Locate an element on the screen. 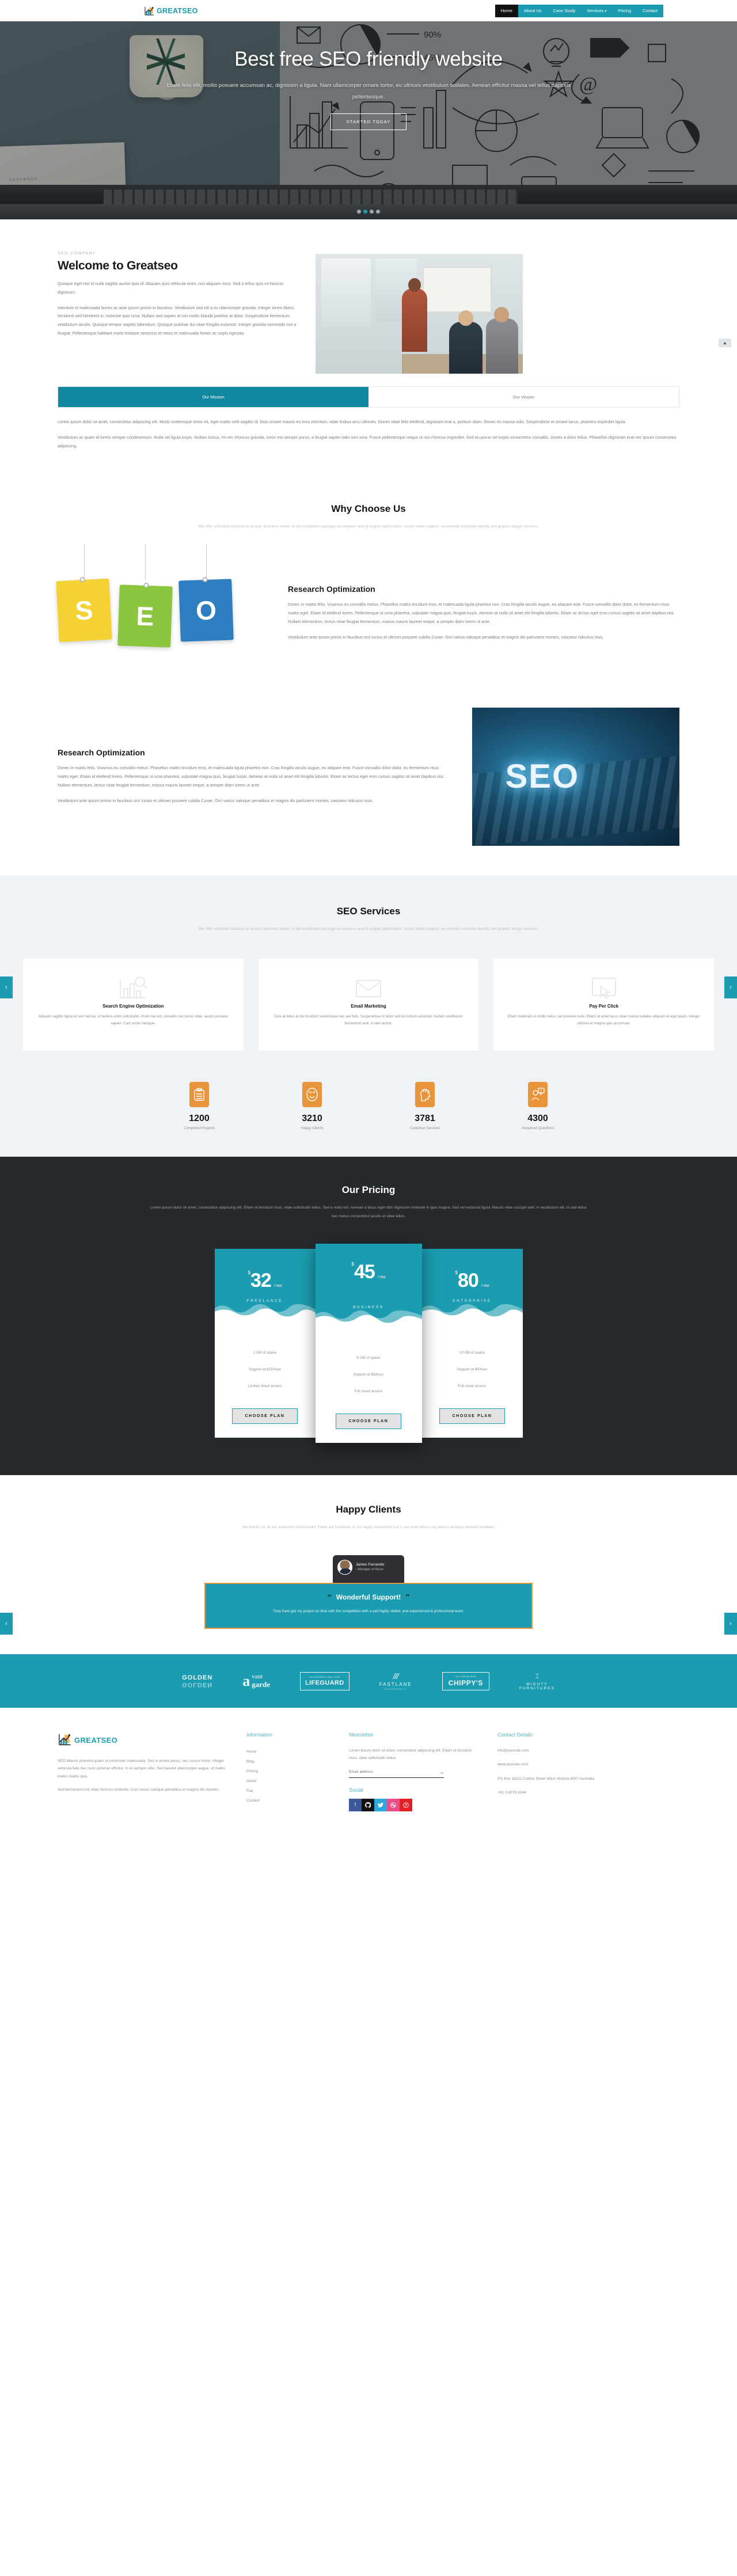 The width and height of the screenshot is (737, 2576). brand-logo-lifeguard: CALIFORNIA & SAN JOSE LIFEGUARD is located at coordinates (324, 1681).